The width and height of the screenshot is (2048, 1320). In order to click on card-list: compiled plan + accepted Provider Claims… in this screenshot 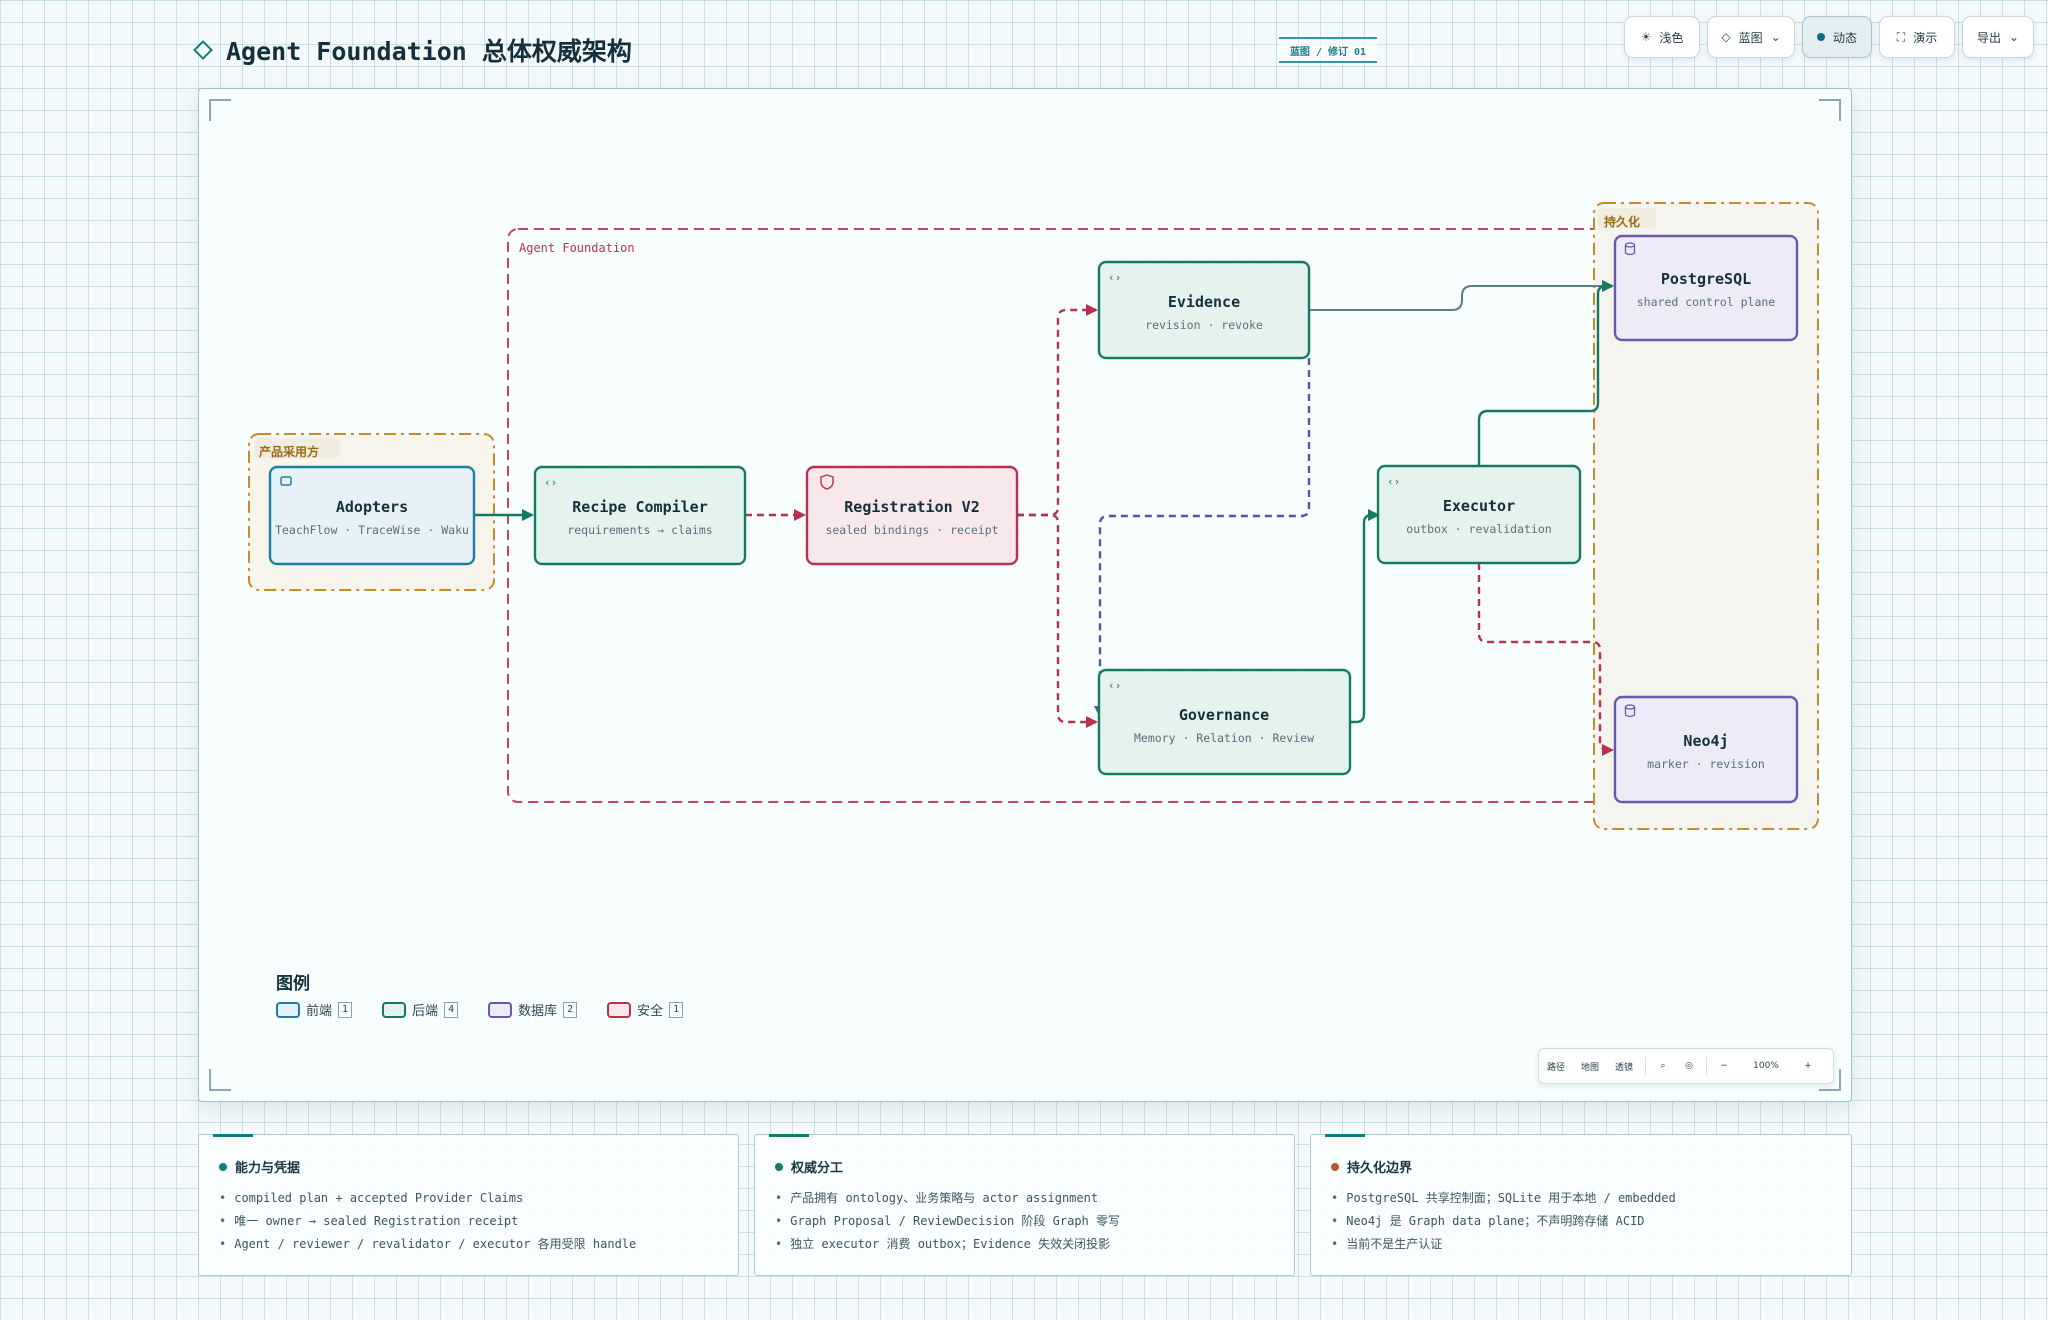, I will do `click(427, 1221)`.